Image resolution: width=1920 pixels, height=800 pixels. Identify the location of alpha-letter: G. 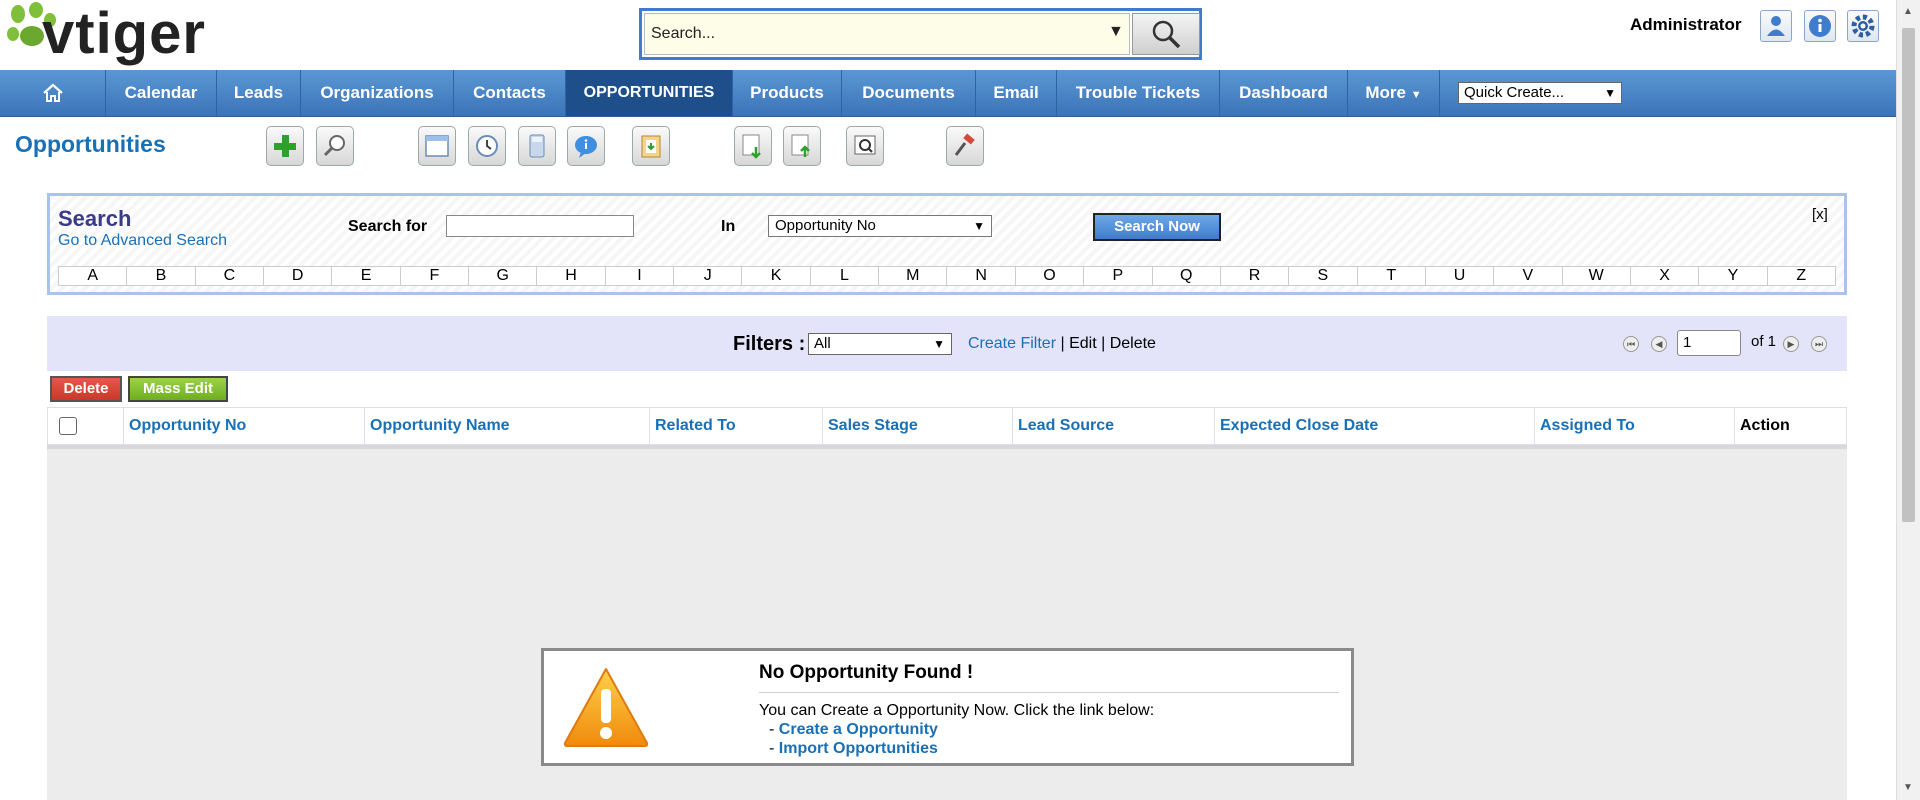
(503, 276).